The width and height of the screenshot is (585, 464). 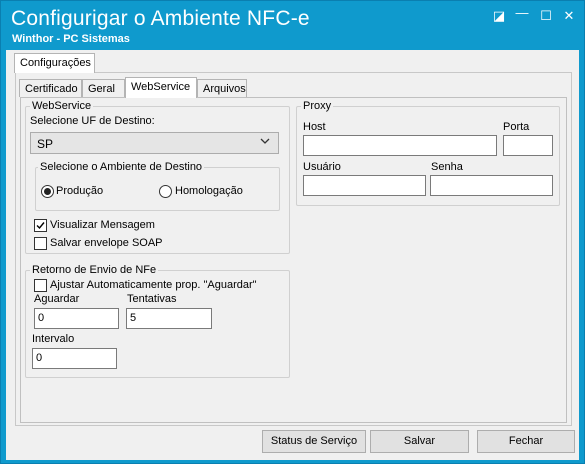 I want to click on intervalo-input: 0, so click(x=74, y=358).